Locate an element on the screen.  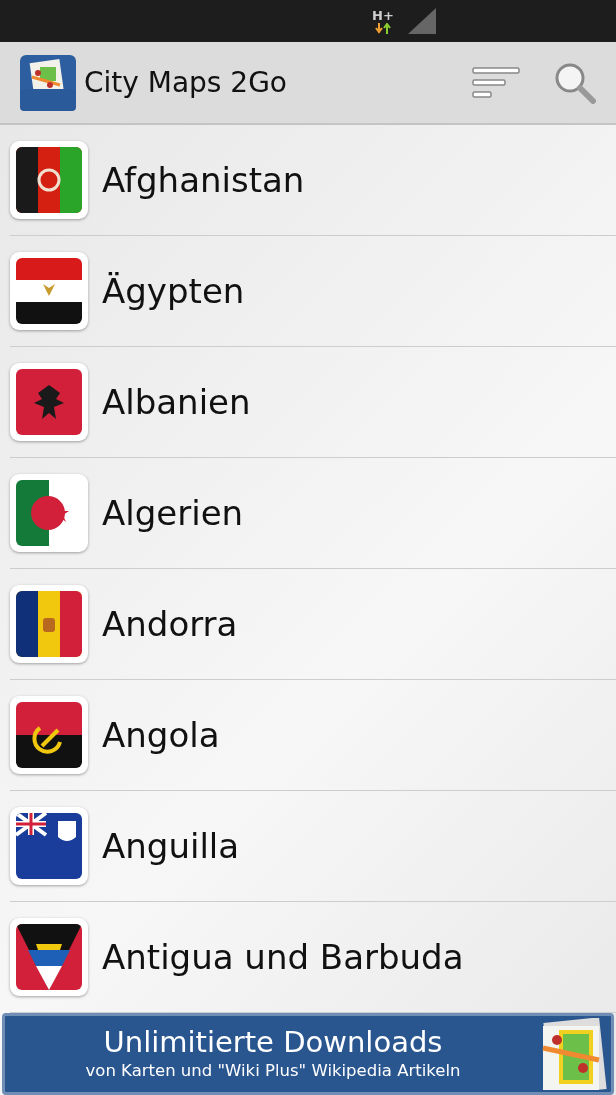
country-row: Anguilla is located at coordinates (313, 846).